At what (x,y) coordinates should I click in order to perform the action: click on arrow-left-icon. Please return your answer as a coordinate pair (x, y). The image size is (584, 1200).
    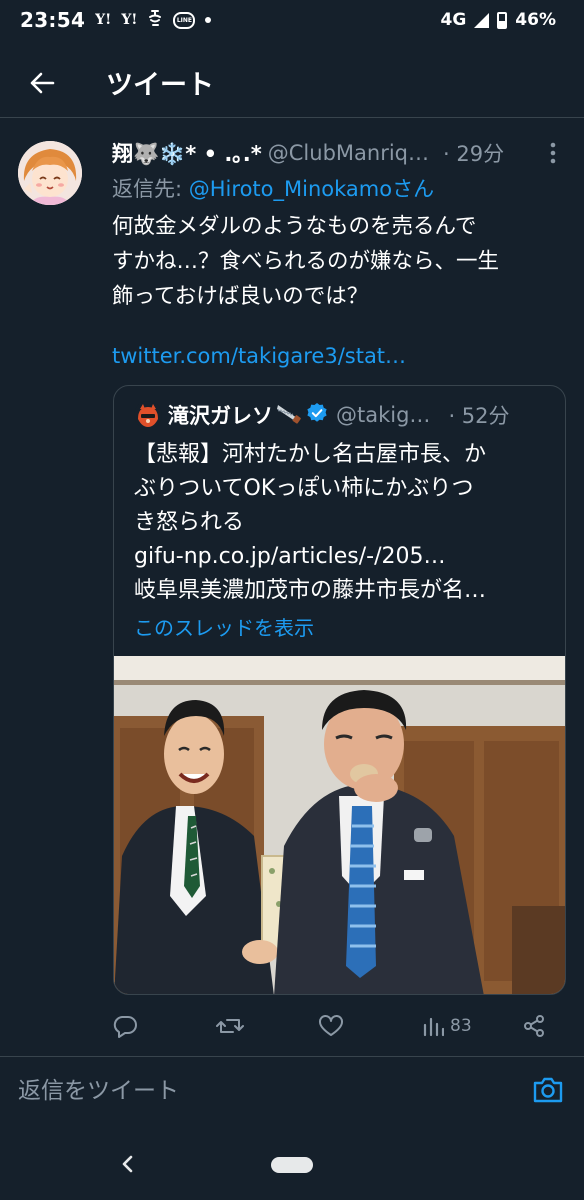
    Looking at the image, I should click on (42, 82).